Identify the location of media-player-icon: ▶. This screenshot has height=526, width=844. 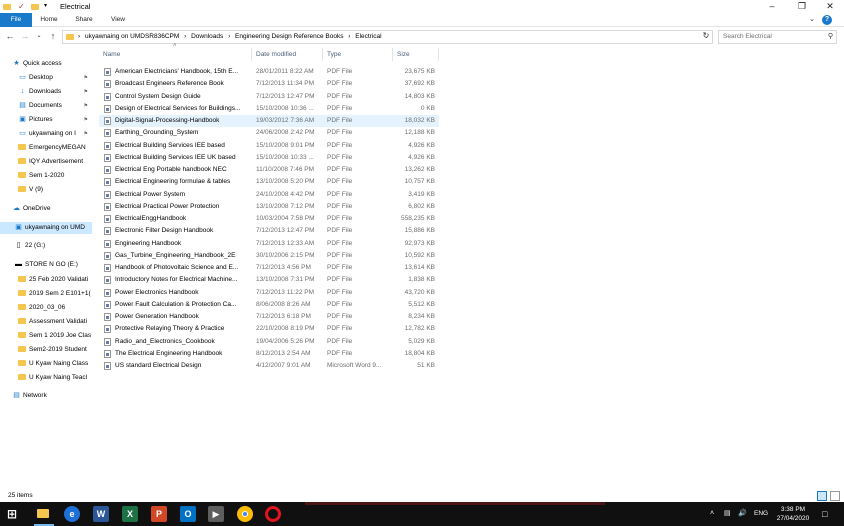
(216, 514).